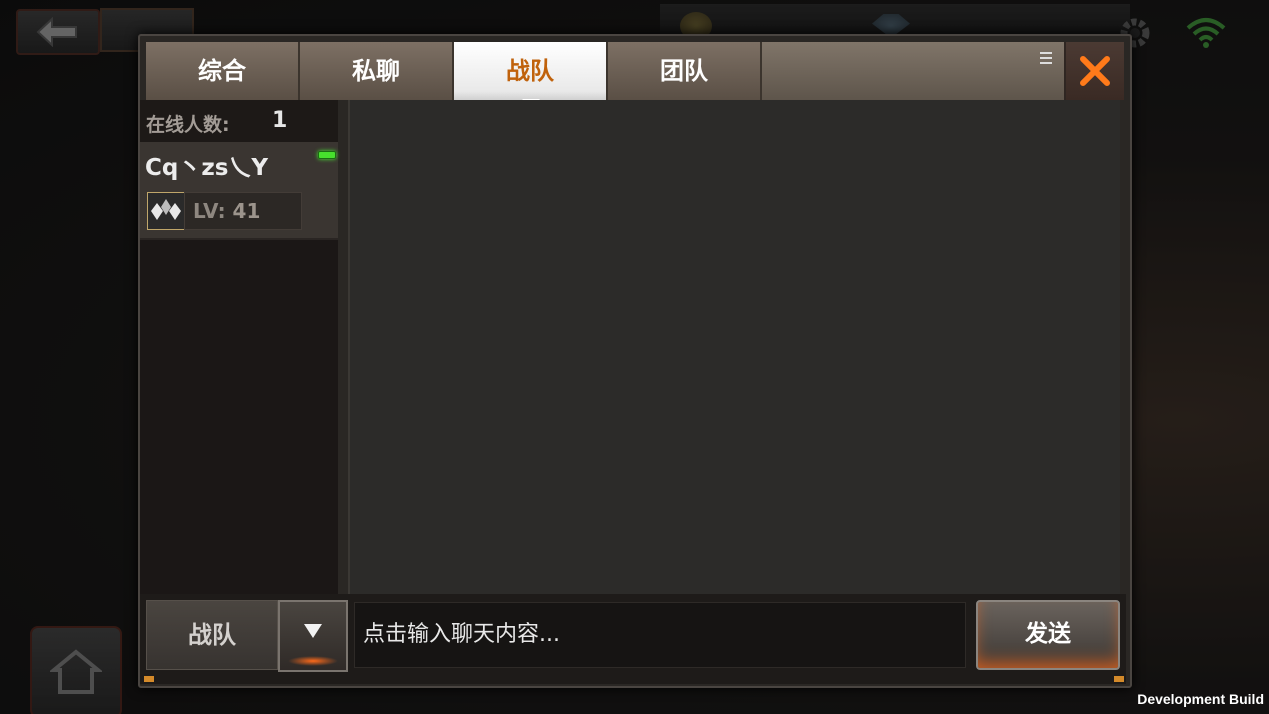 The height and width of the screenshot is (714, 1269). I want to click on chevron-down-icon, so click(313, 631).